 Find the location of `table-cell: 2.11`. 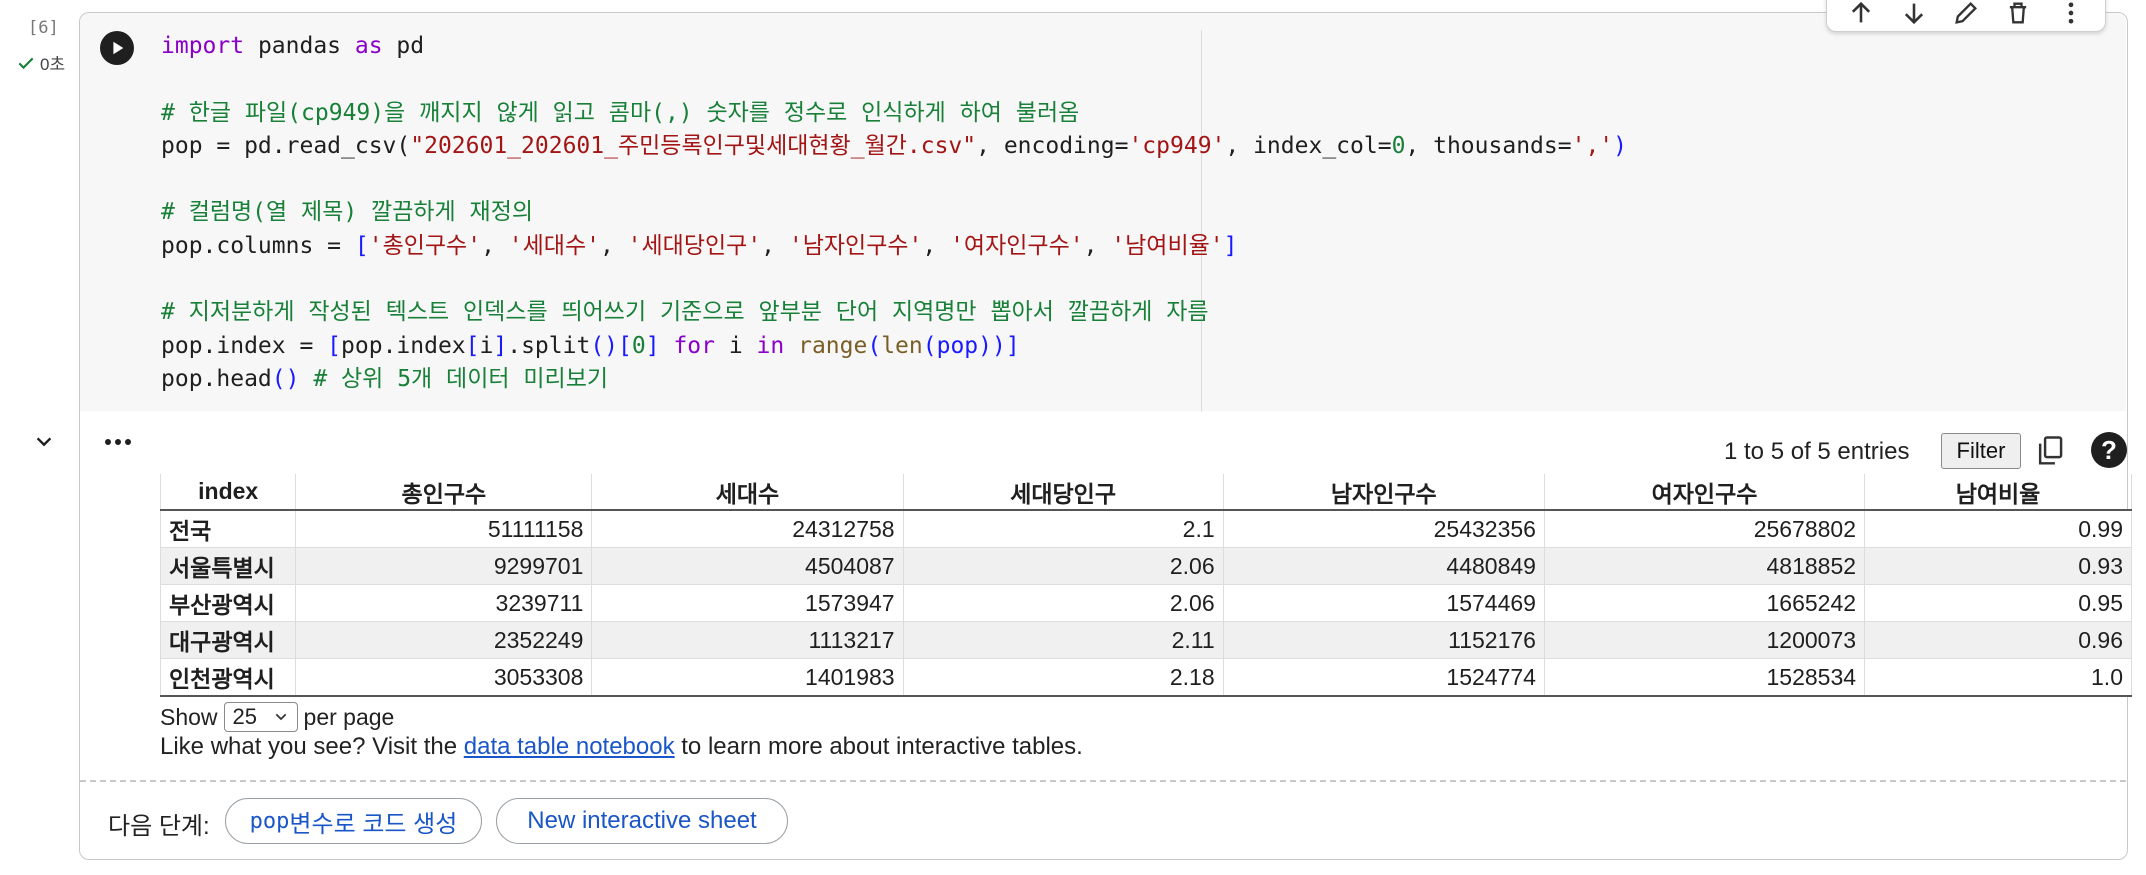

table-cell: 2.11 is located at coordinates (1063, 640).